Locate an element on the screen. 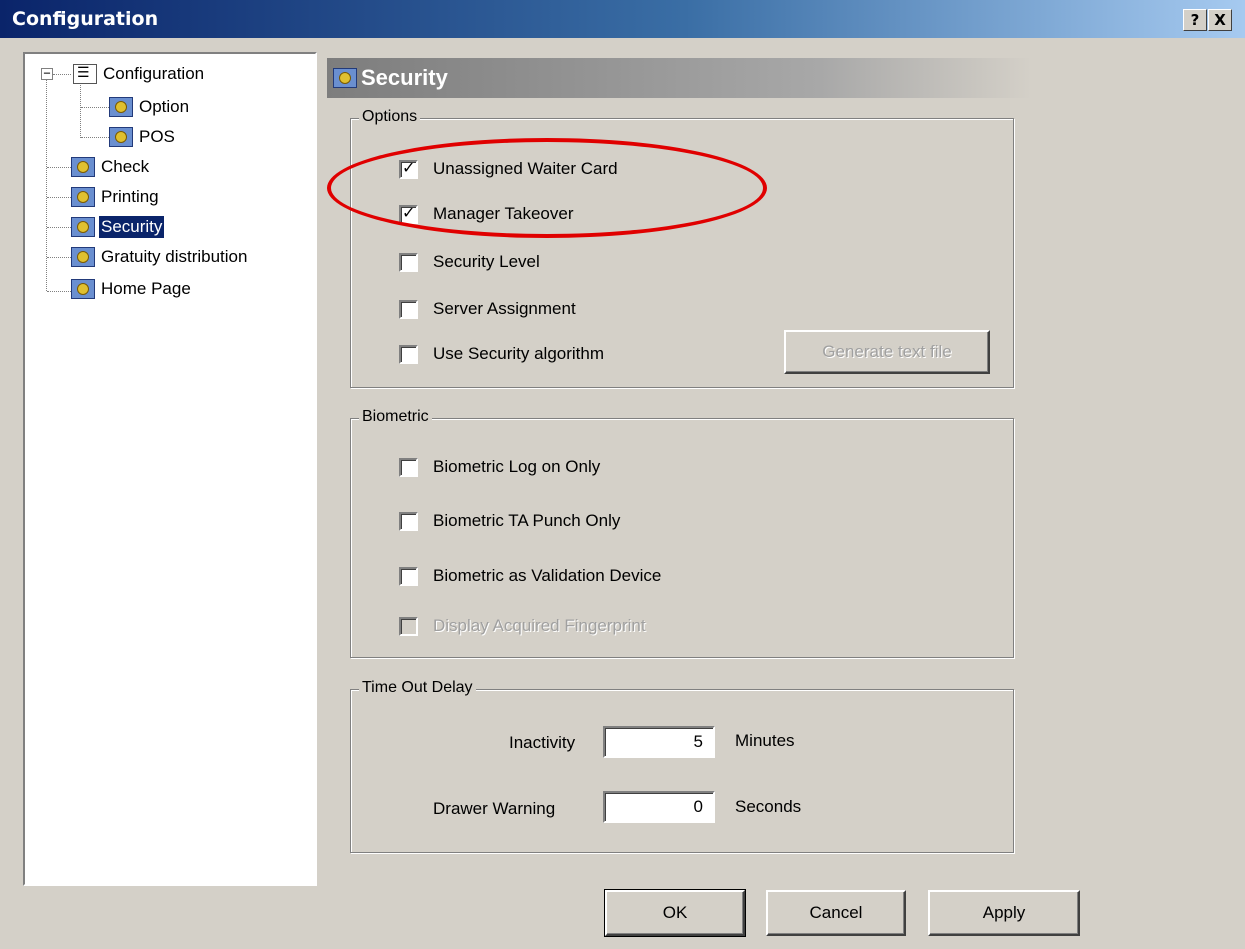  biometric-log-on-only-checkbox: Biometric Log on Only is located at coordinates (499, 467).